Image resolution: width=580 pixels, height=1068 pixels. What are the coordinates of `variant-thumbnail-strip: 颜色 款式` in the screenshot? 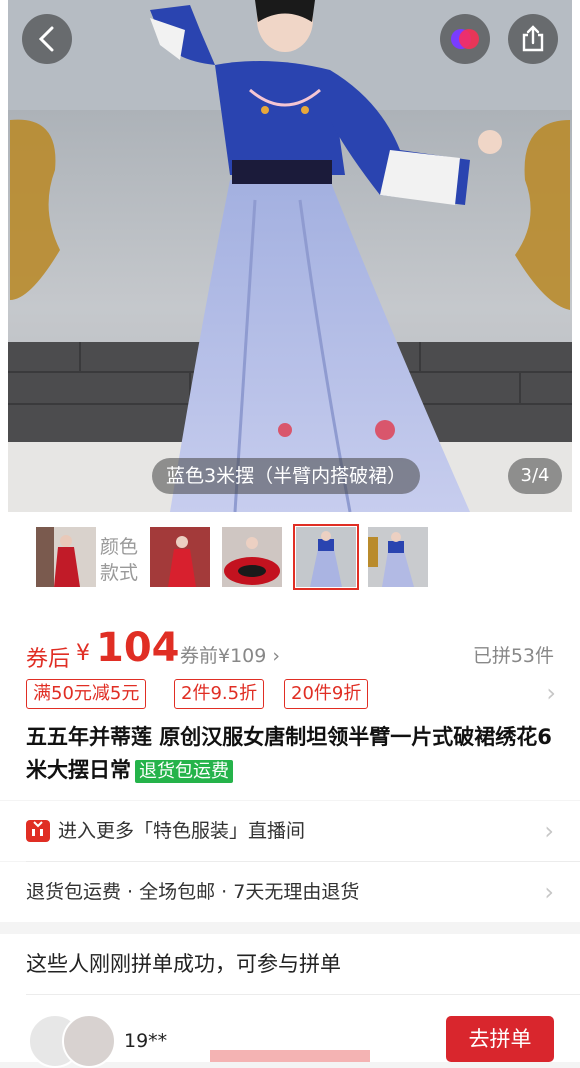 It's located at (290, 559).